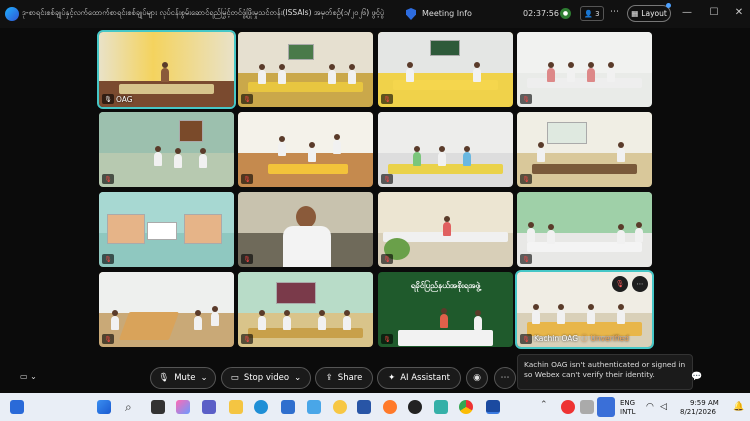 This screenshot has width=750, height=421. What do you see at coordinates (738, 407) in the screenshot?
I see `notification-icon: 🔔` at bounding box center [738, 407].